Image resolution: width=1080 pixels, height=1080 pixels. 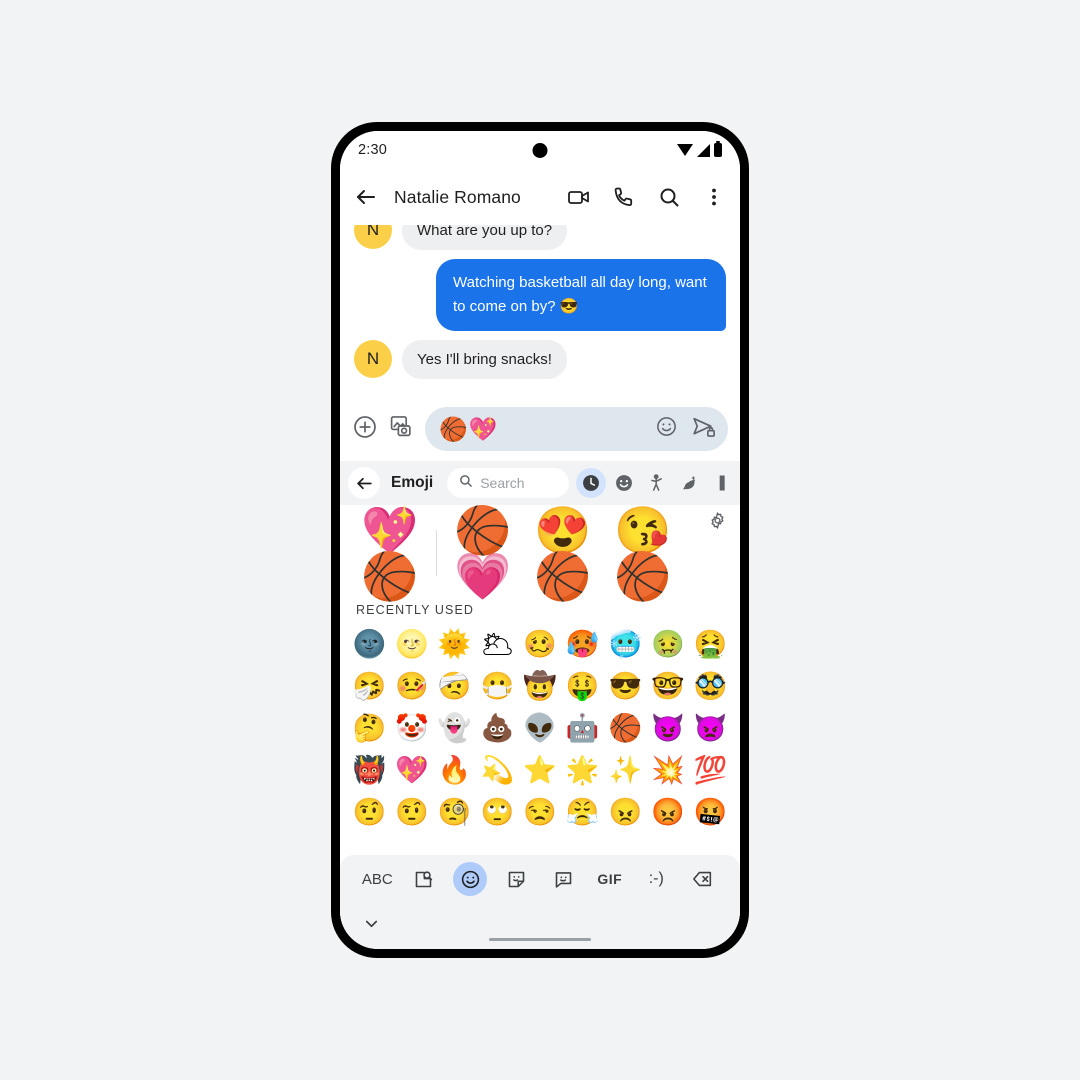 What do you see at coordinates (710, 686) in the screenshot?
I see `emoji-cell: 🥸` at bounding box center [710, 686].